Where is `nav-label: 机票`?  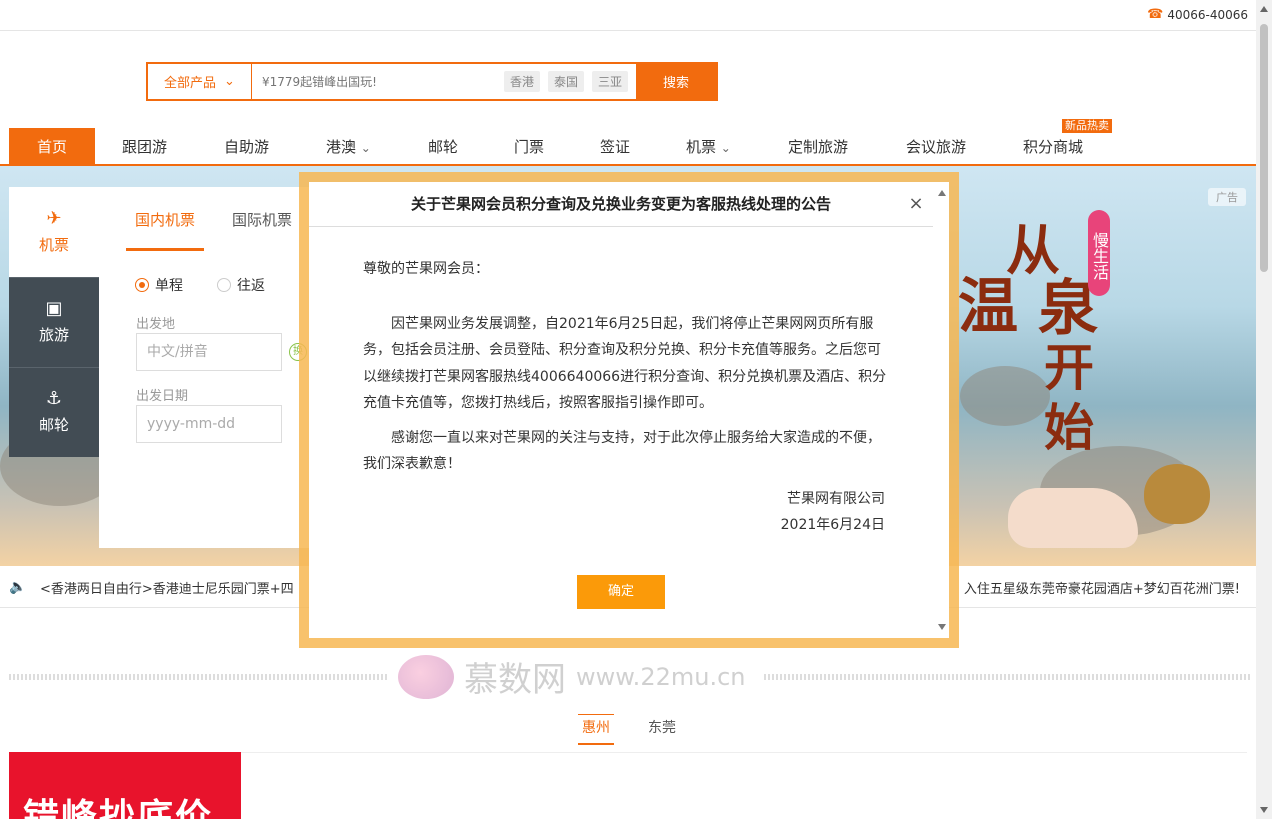 nav-label: 机票 is located at coordinates (701, 147).